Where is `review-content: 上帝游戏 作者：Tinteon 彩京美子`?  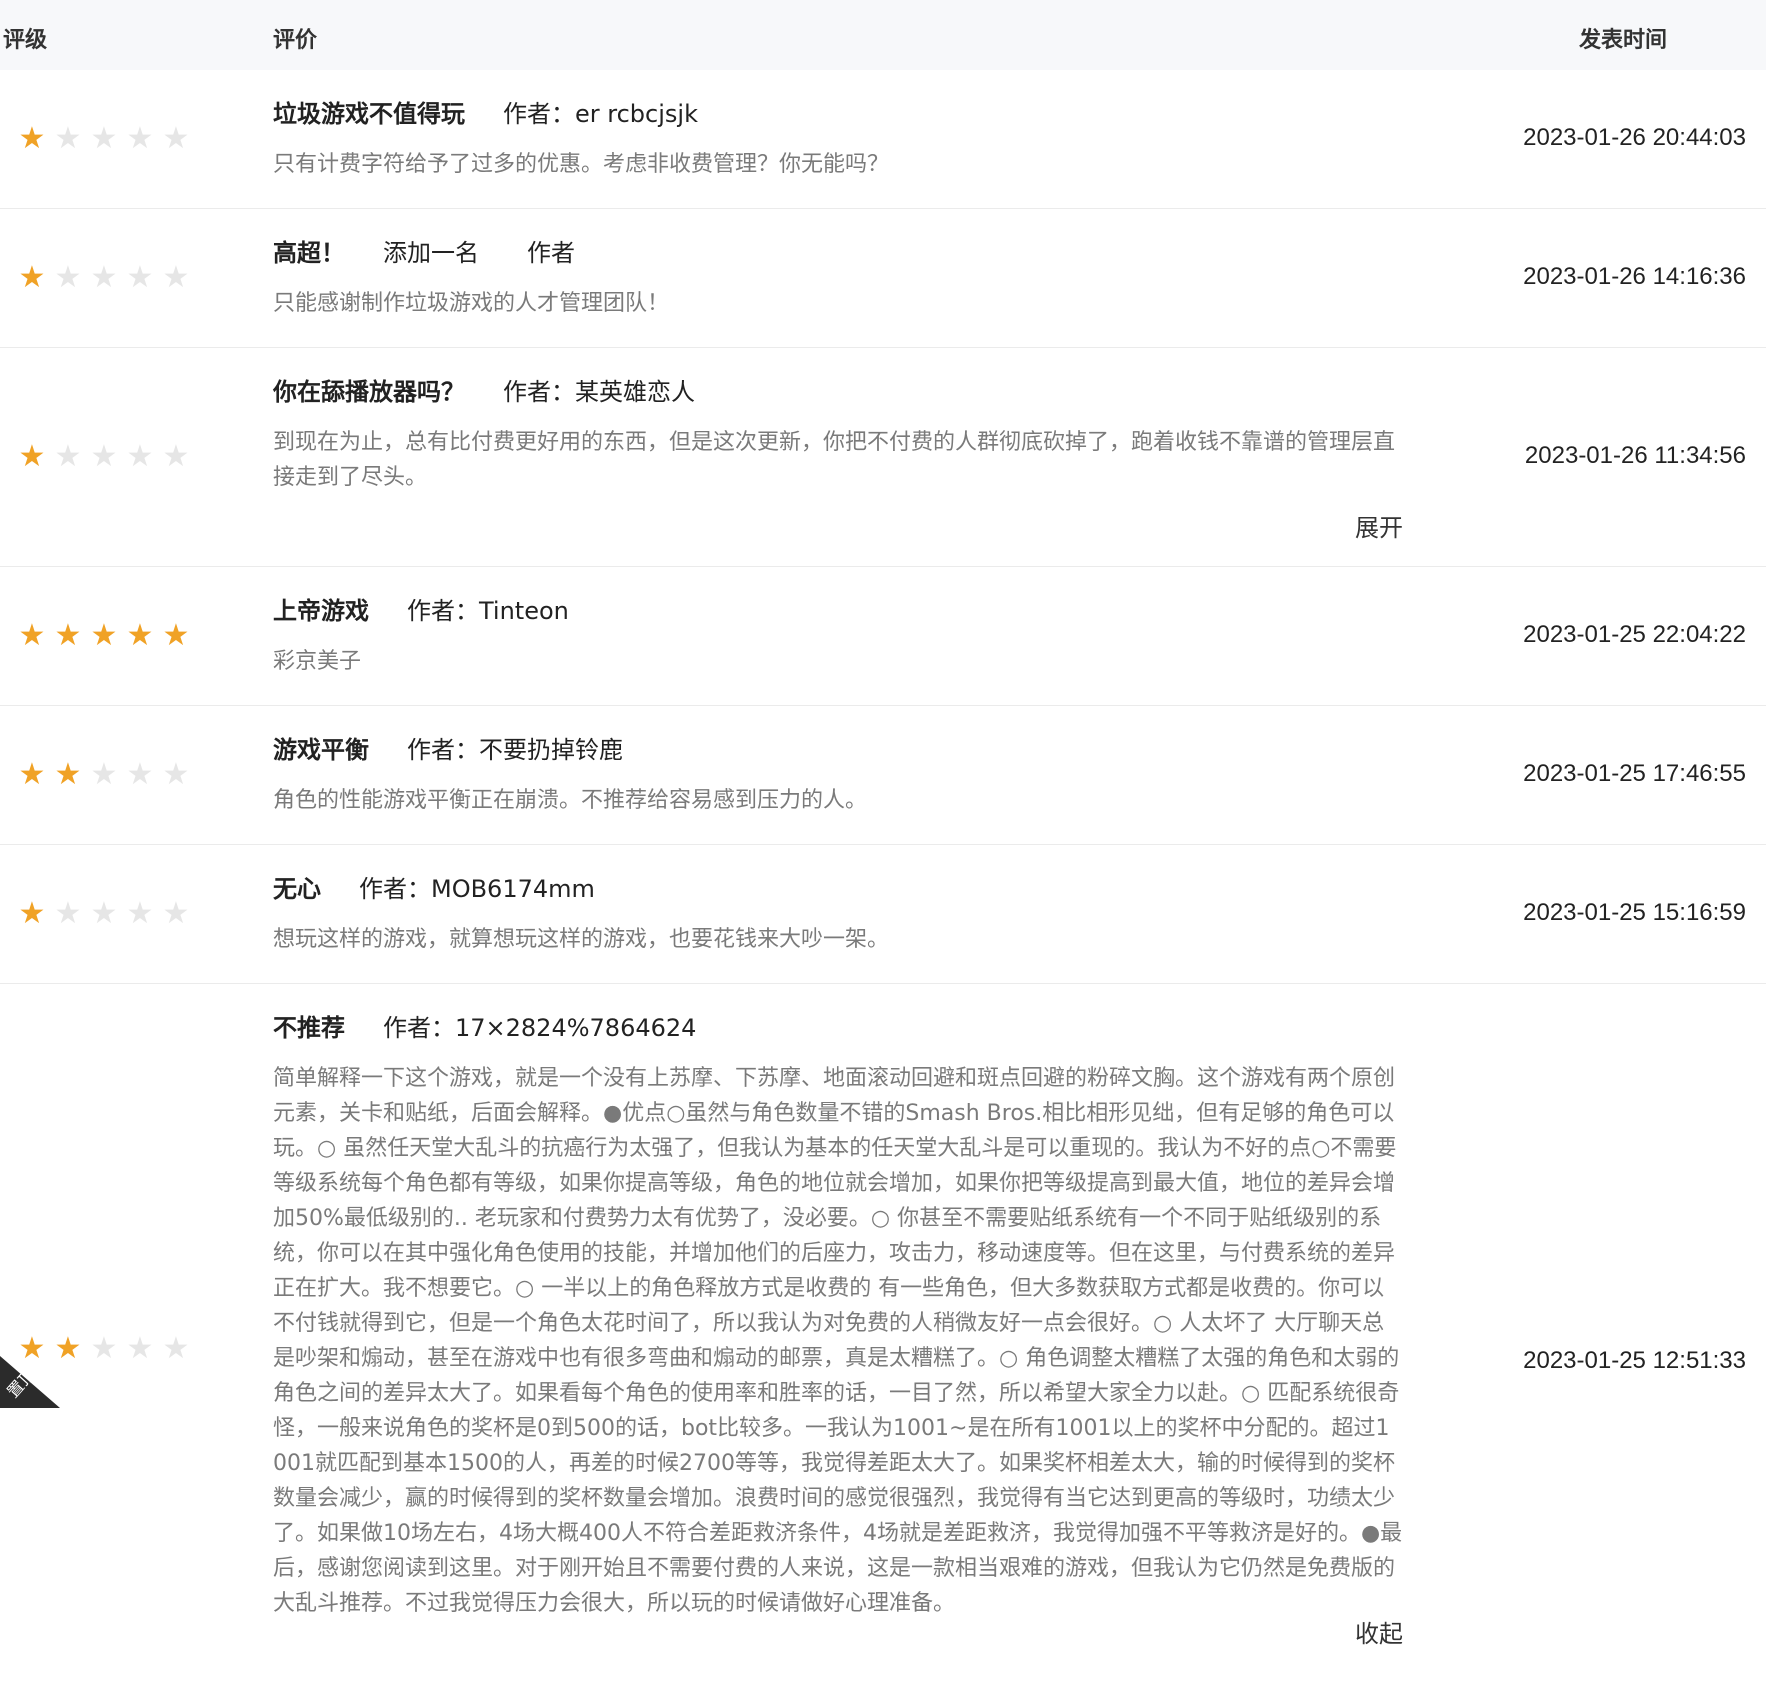
review-content: 上帝游戏 作者：Tinteon 彩京美子 is located at coordinates (838, 637).